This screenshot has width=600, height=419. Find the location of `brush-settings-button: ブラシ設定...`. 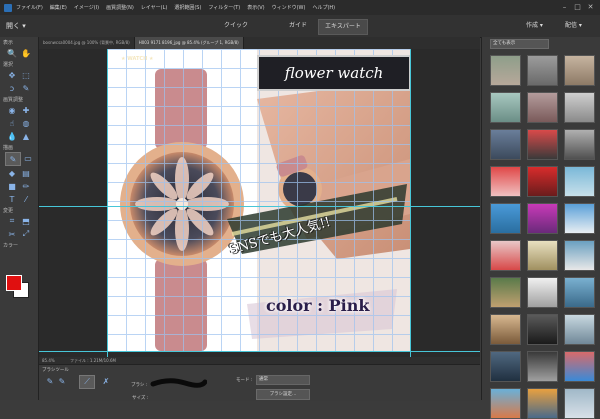

brush-settings-button: ブラシ設定... is located at coordinates (283, 394).